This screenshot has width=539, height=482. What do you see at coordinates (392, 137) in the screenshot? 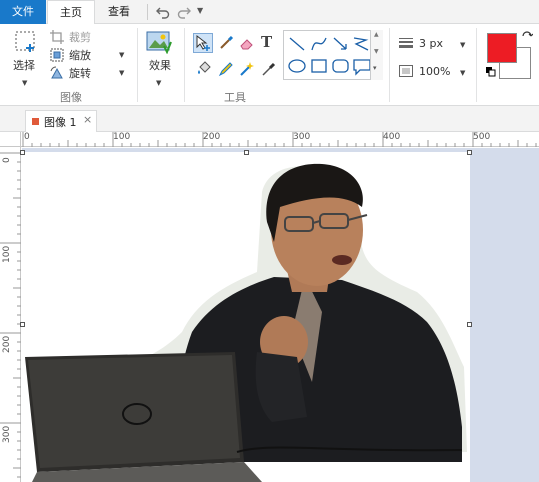
I see `ruler-label: 400` at bounding box center [392, 137].